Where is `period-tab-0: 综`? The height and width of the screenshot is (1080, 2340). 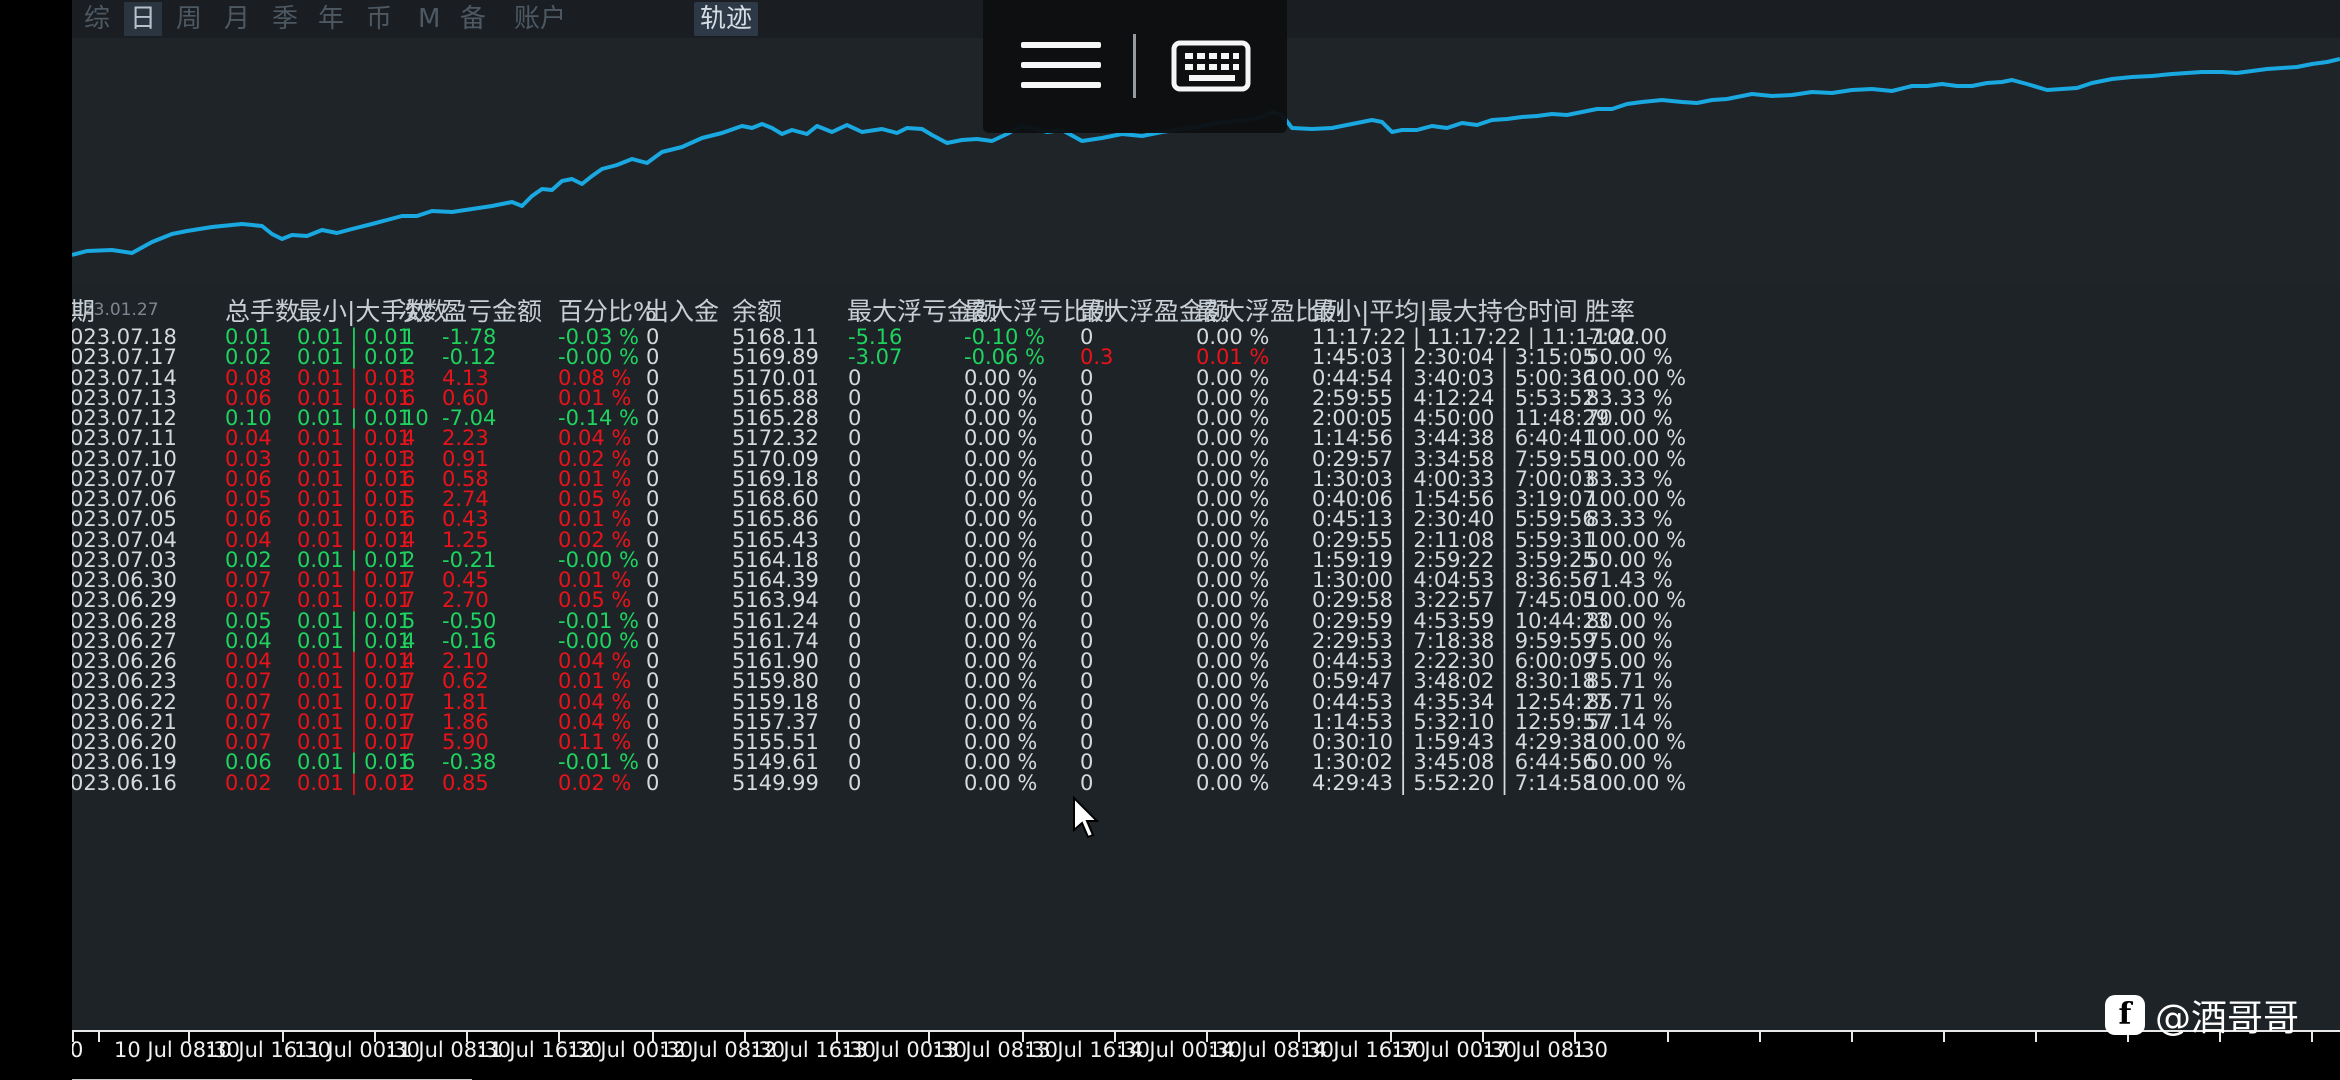
period-tab-0: 综 is located at coordinates (97, 19).